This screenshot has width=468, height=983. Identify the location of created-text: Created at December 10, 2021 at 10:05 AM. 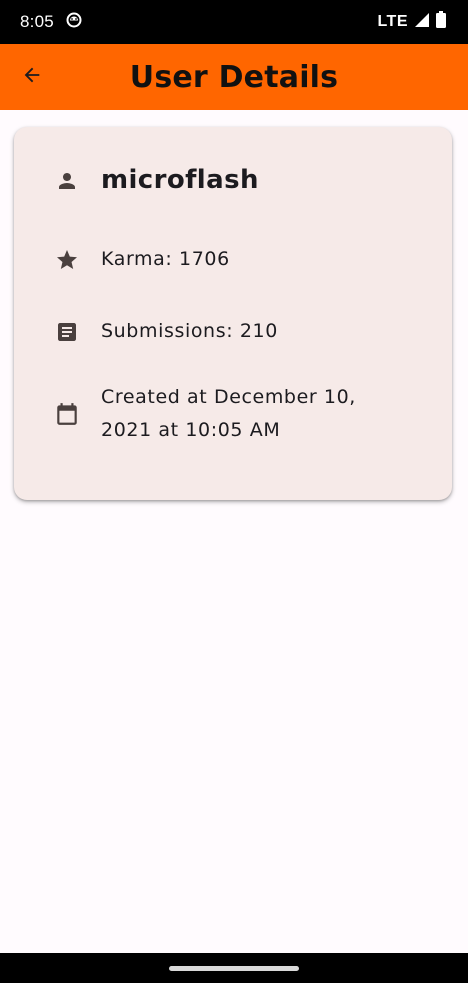
(228, 413).